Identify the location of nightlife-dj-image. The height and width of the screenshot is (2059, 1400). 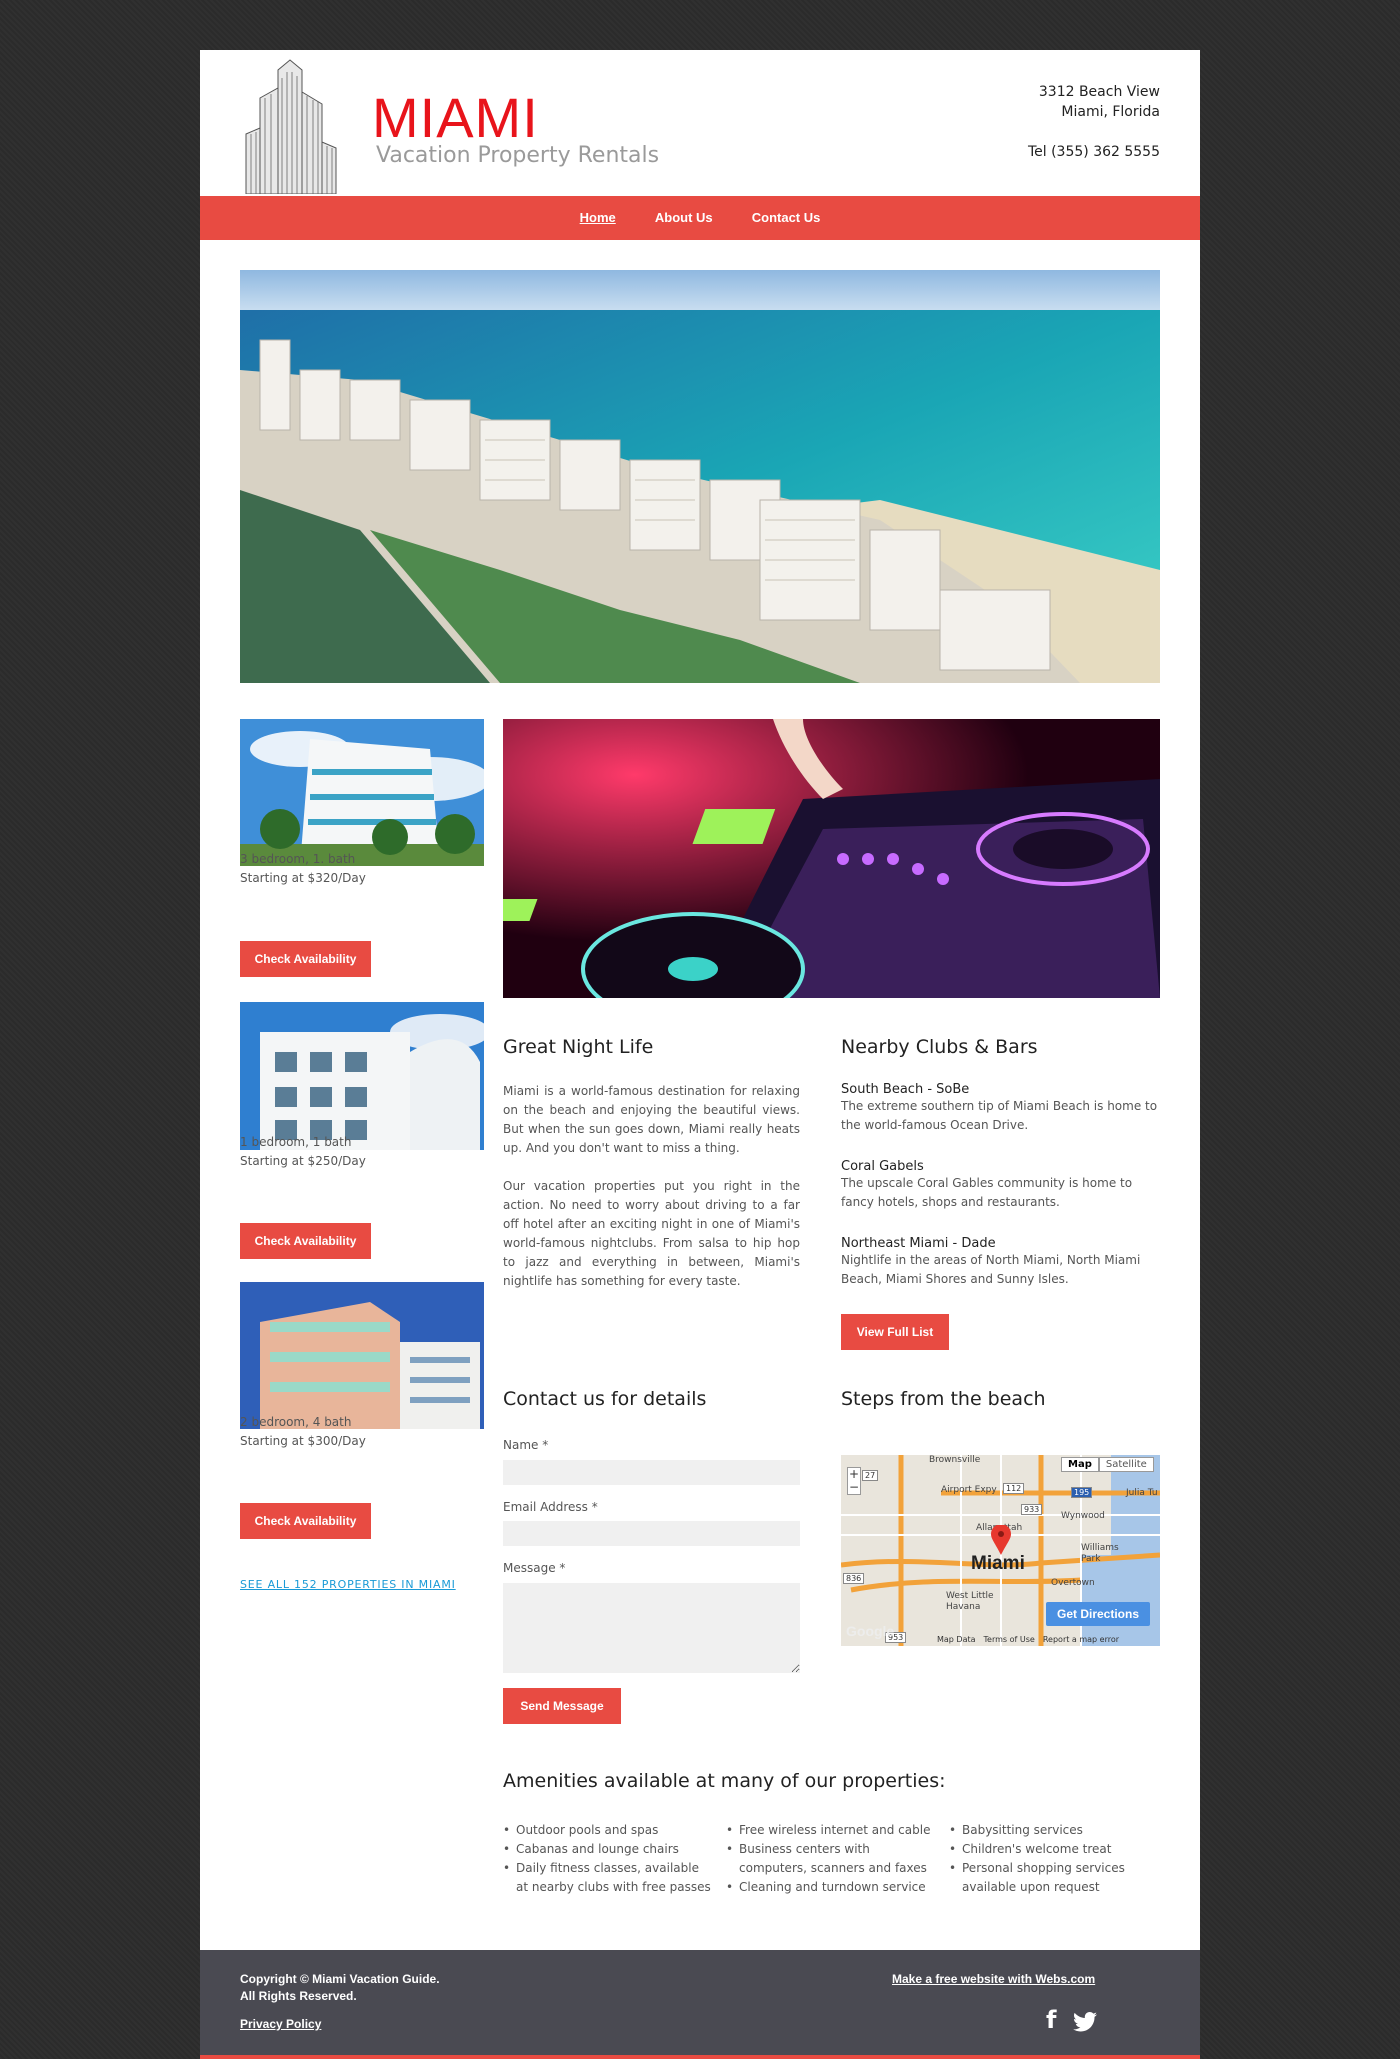
(831, 858).